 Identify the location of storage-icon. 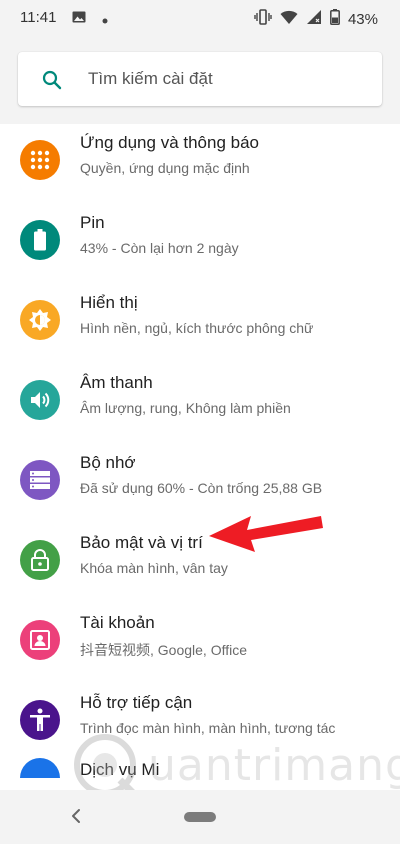
(40, 480).